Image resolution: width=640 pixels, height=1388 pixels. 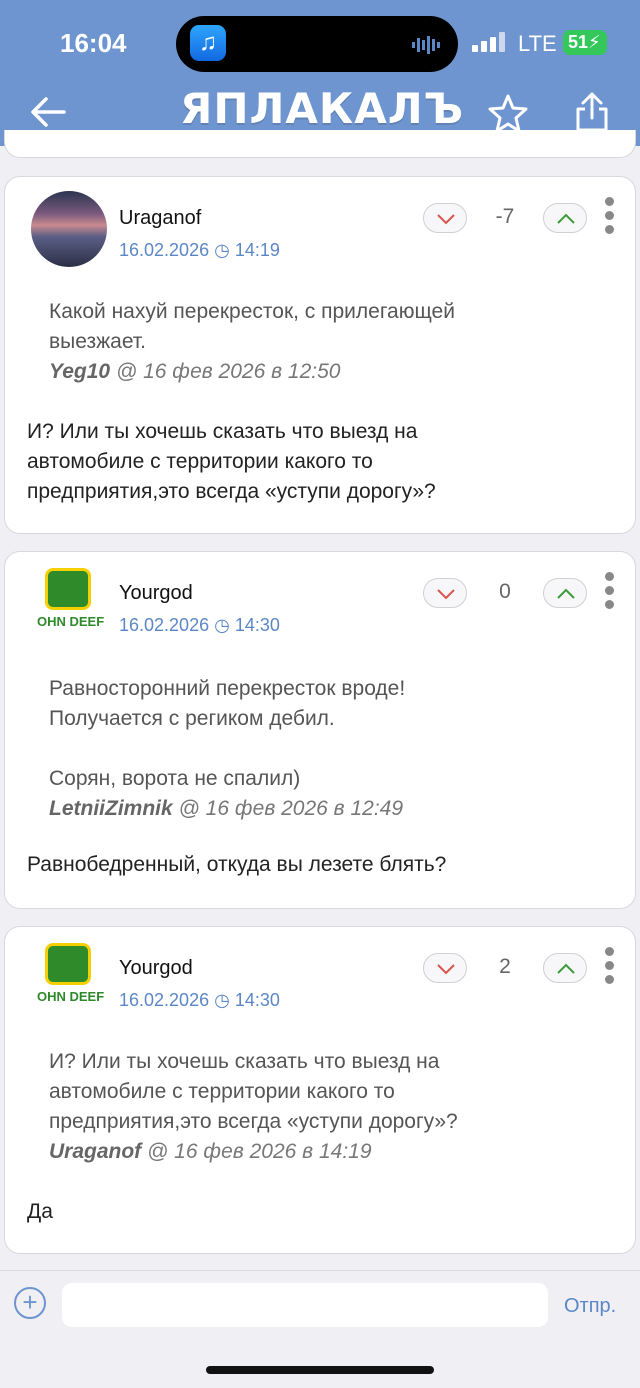 What do you see at coordinates (48, 112) in the screenshot?
I see `back-arrow-icon` at bounding box center [48, 112].